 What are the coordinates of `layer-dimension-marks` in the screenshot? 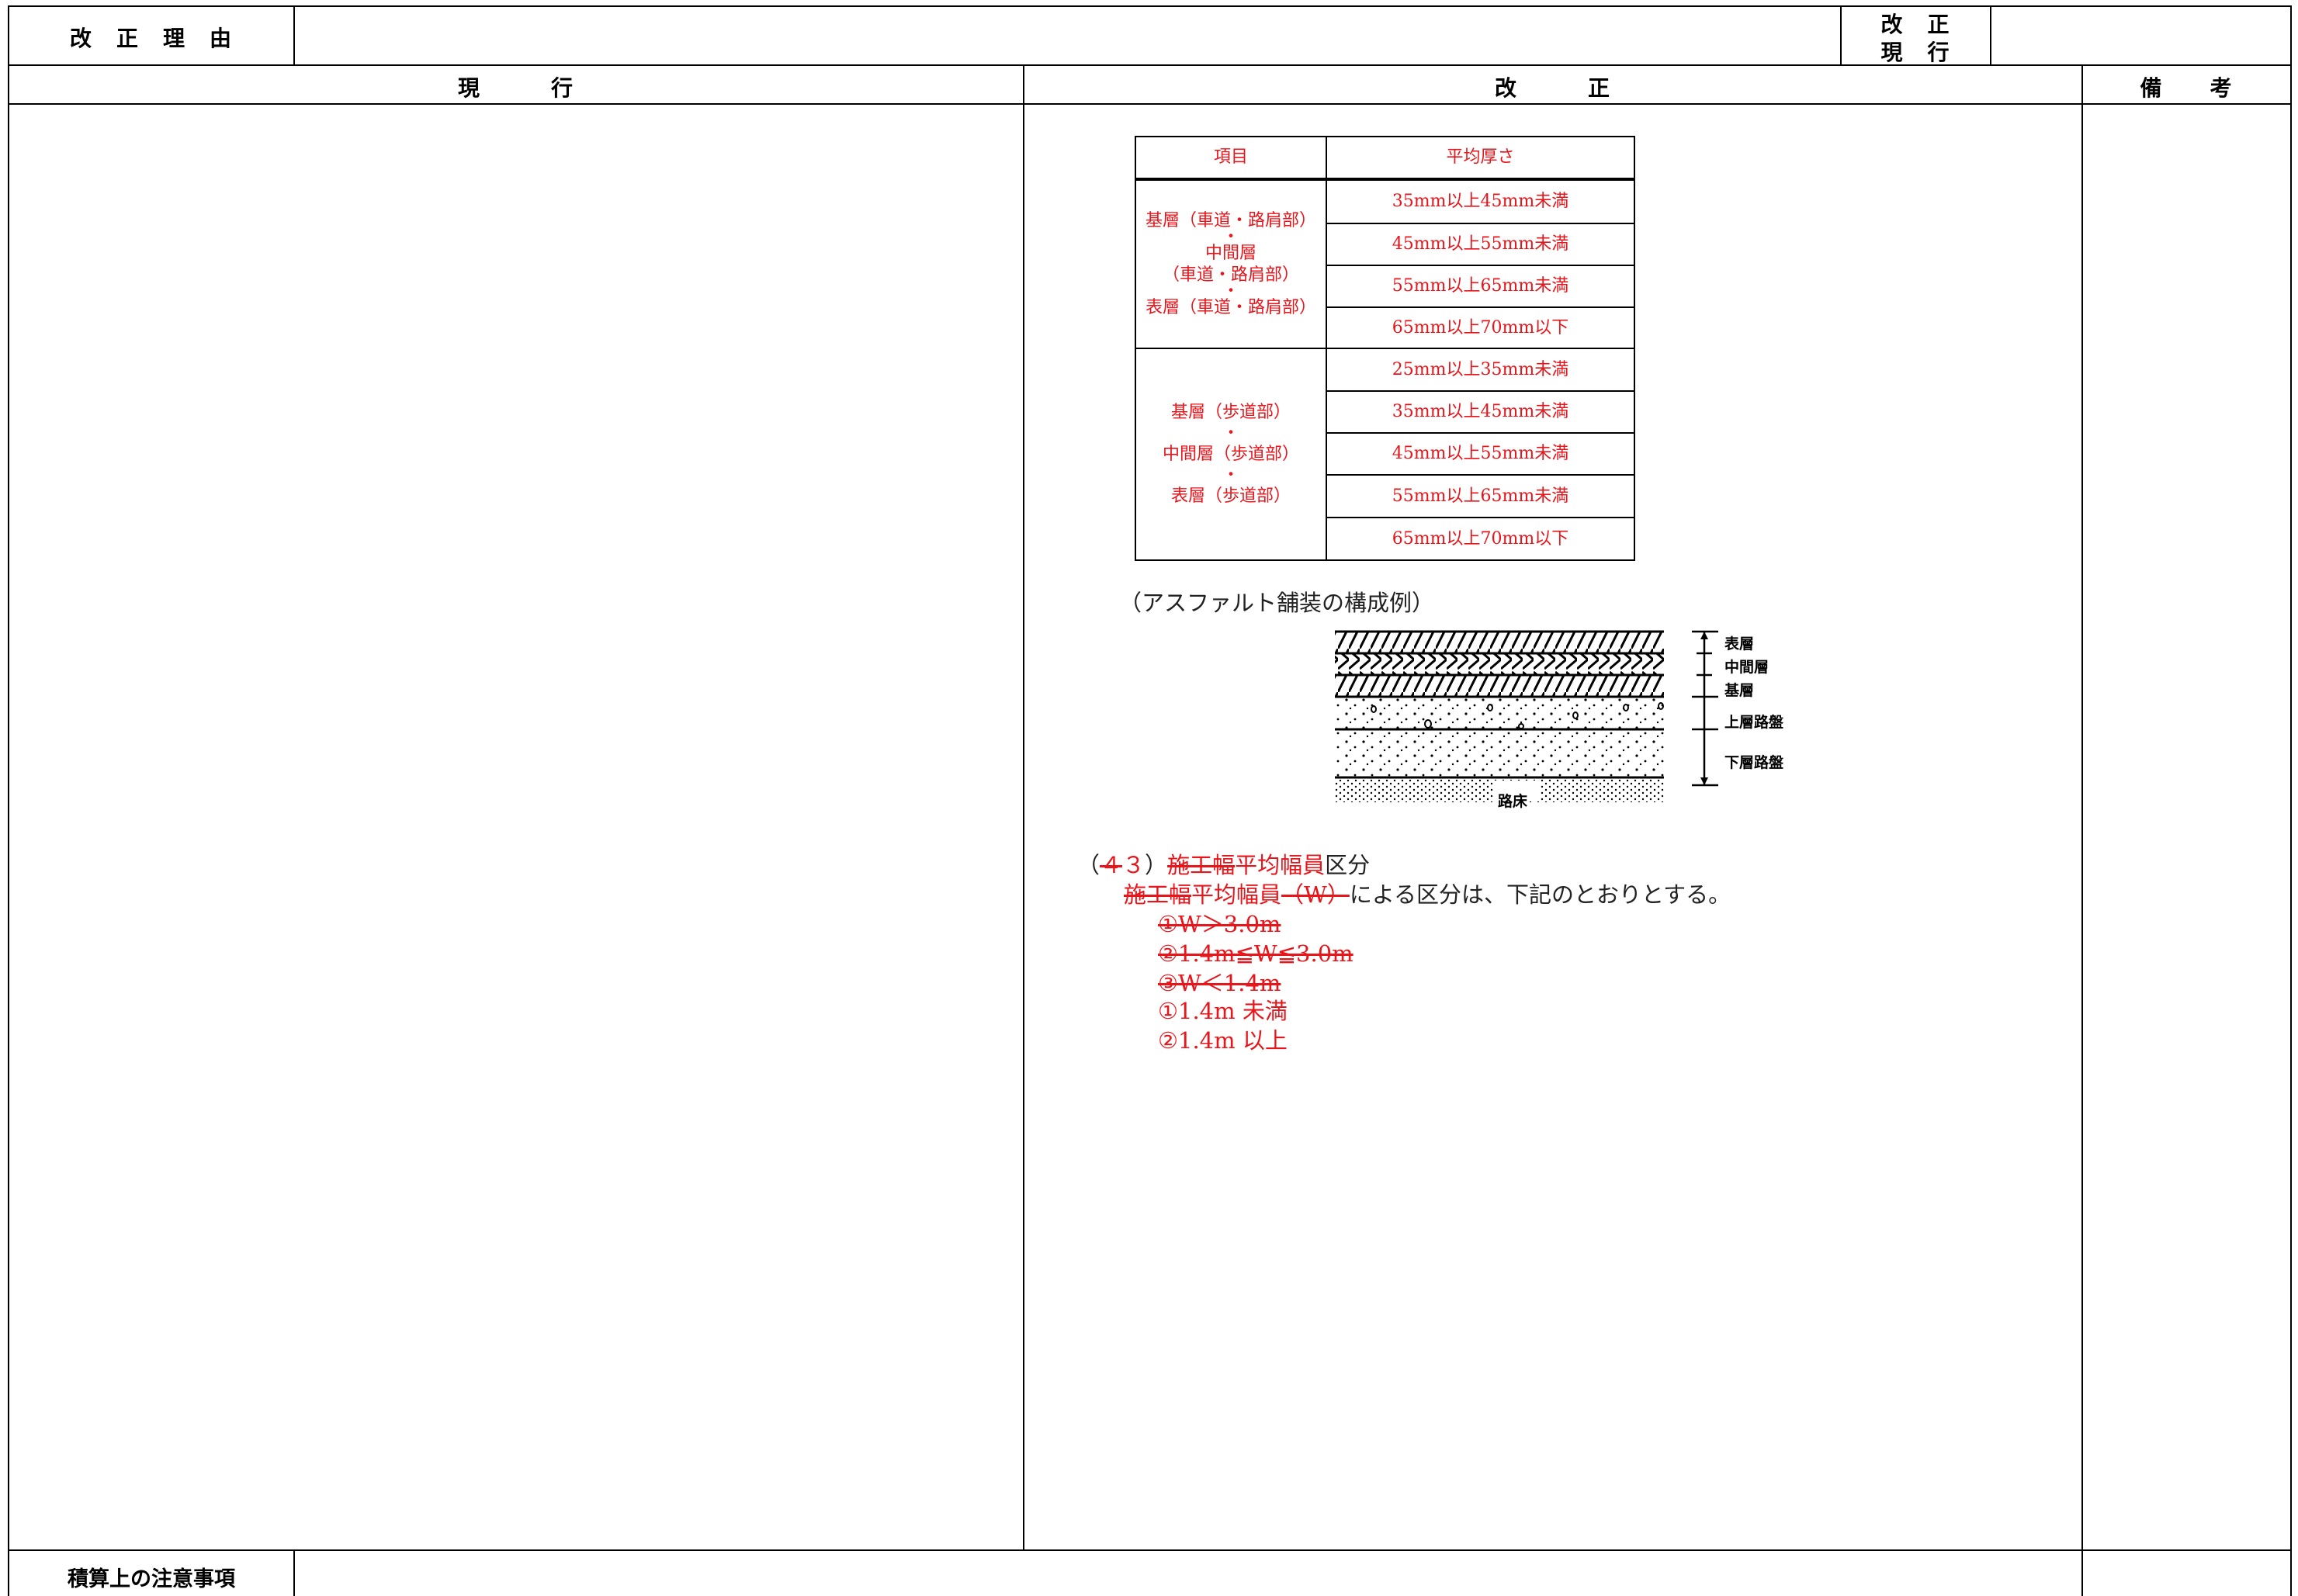 It's located at (1705, 708).